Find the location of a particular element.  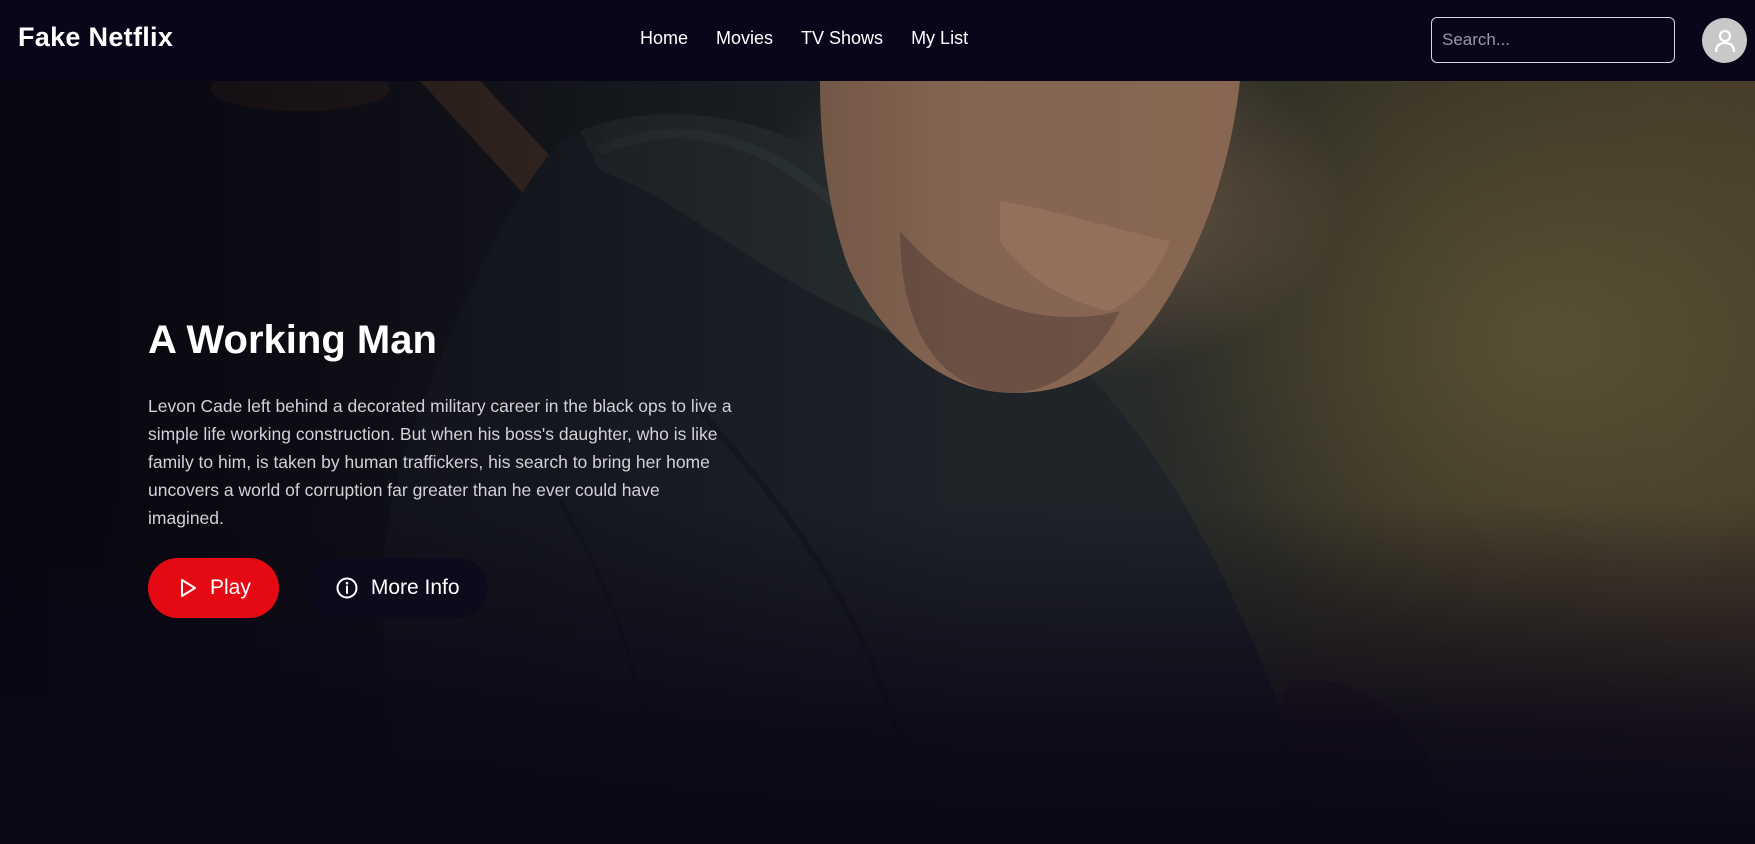

main-nav: Home Movies TV Shows My List is located at coordinates (804, 38).